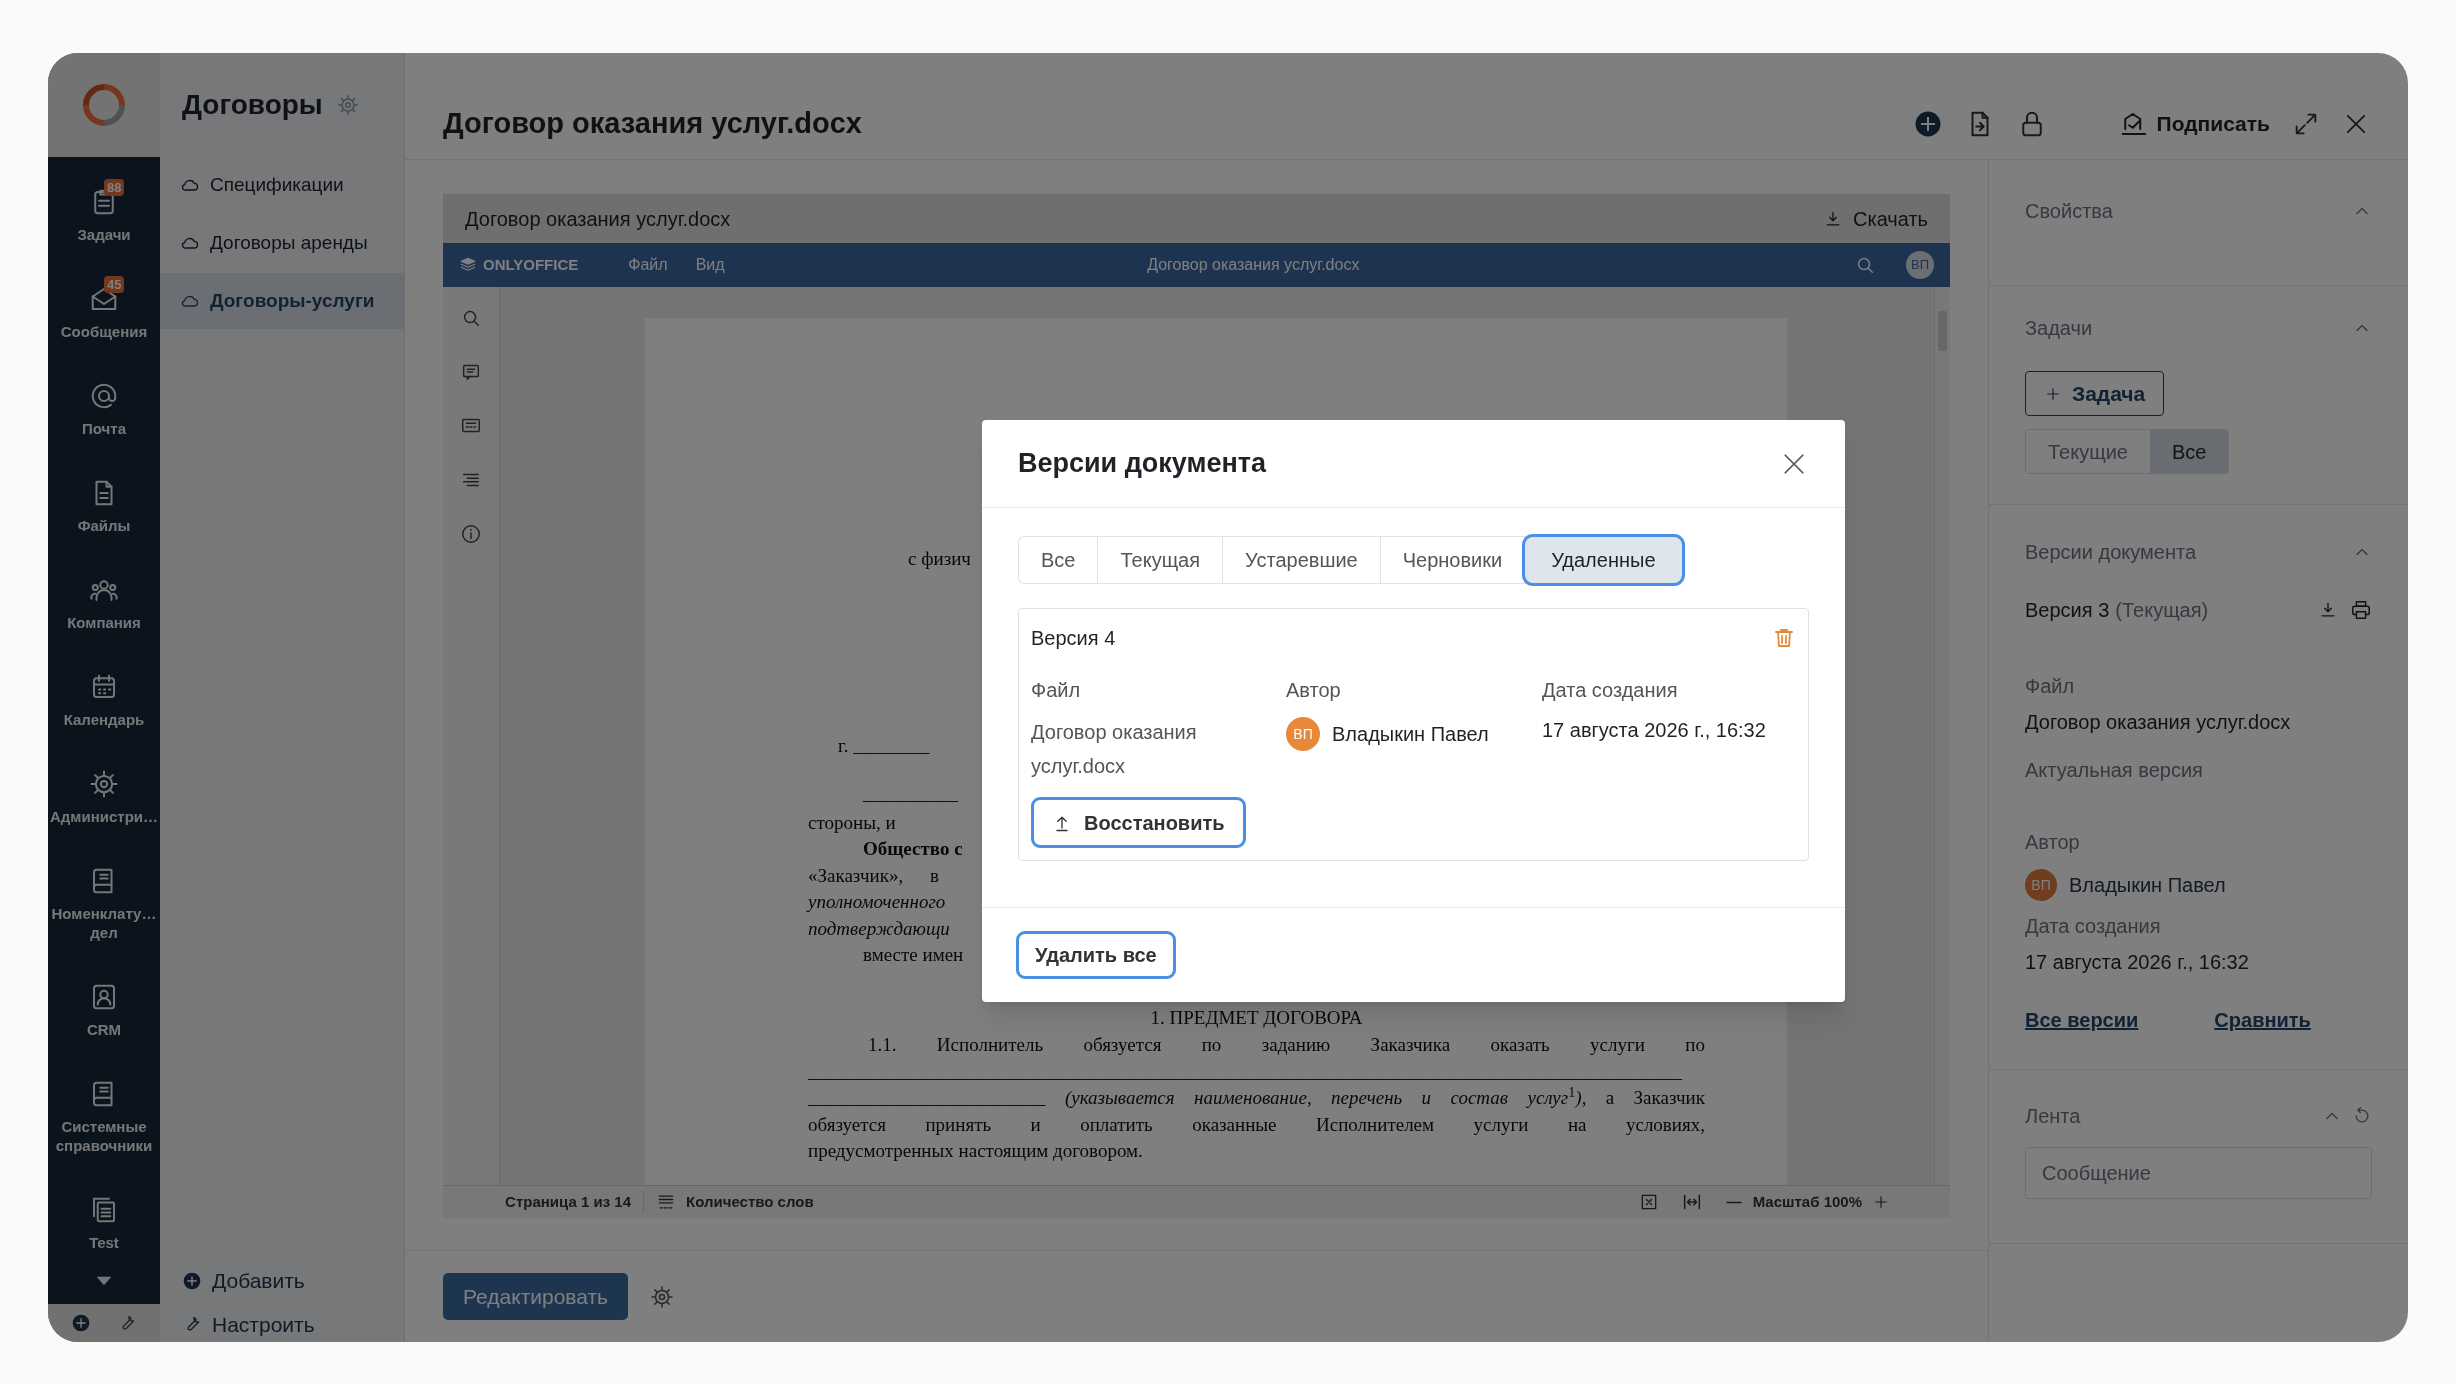  I want to click on viewer-file-name: Договор оказания услуг.docx, so click(598, 219).